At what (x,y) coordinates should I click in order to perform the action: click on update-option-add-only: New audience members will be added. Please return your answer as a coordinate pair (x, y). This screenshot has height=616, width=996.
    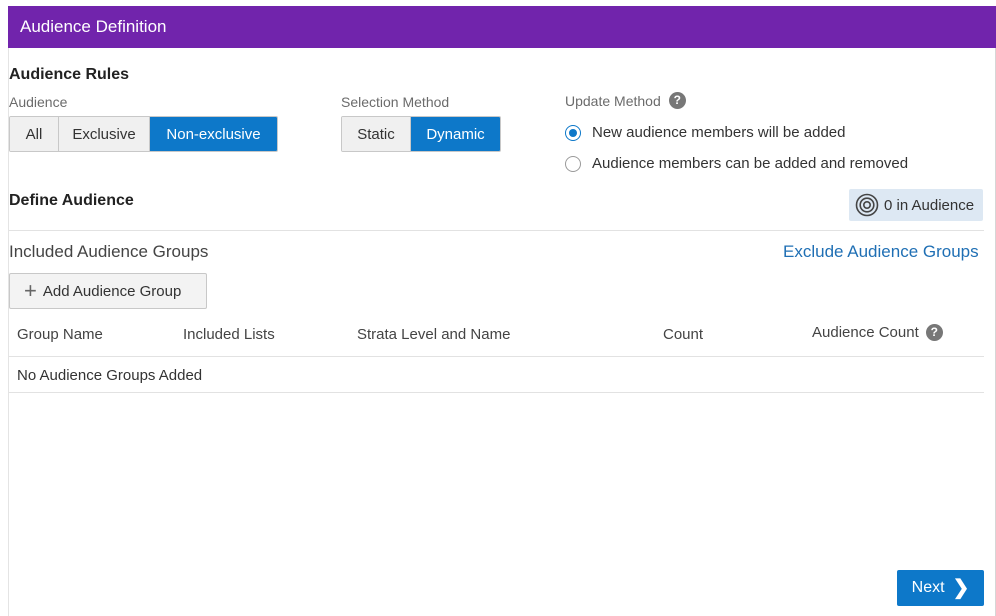
    Looking at the image, I should click on (705, 132).